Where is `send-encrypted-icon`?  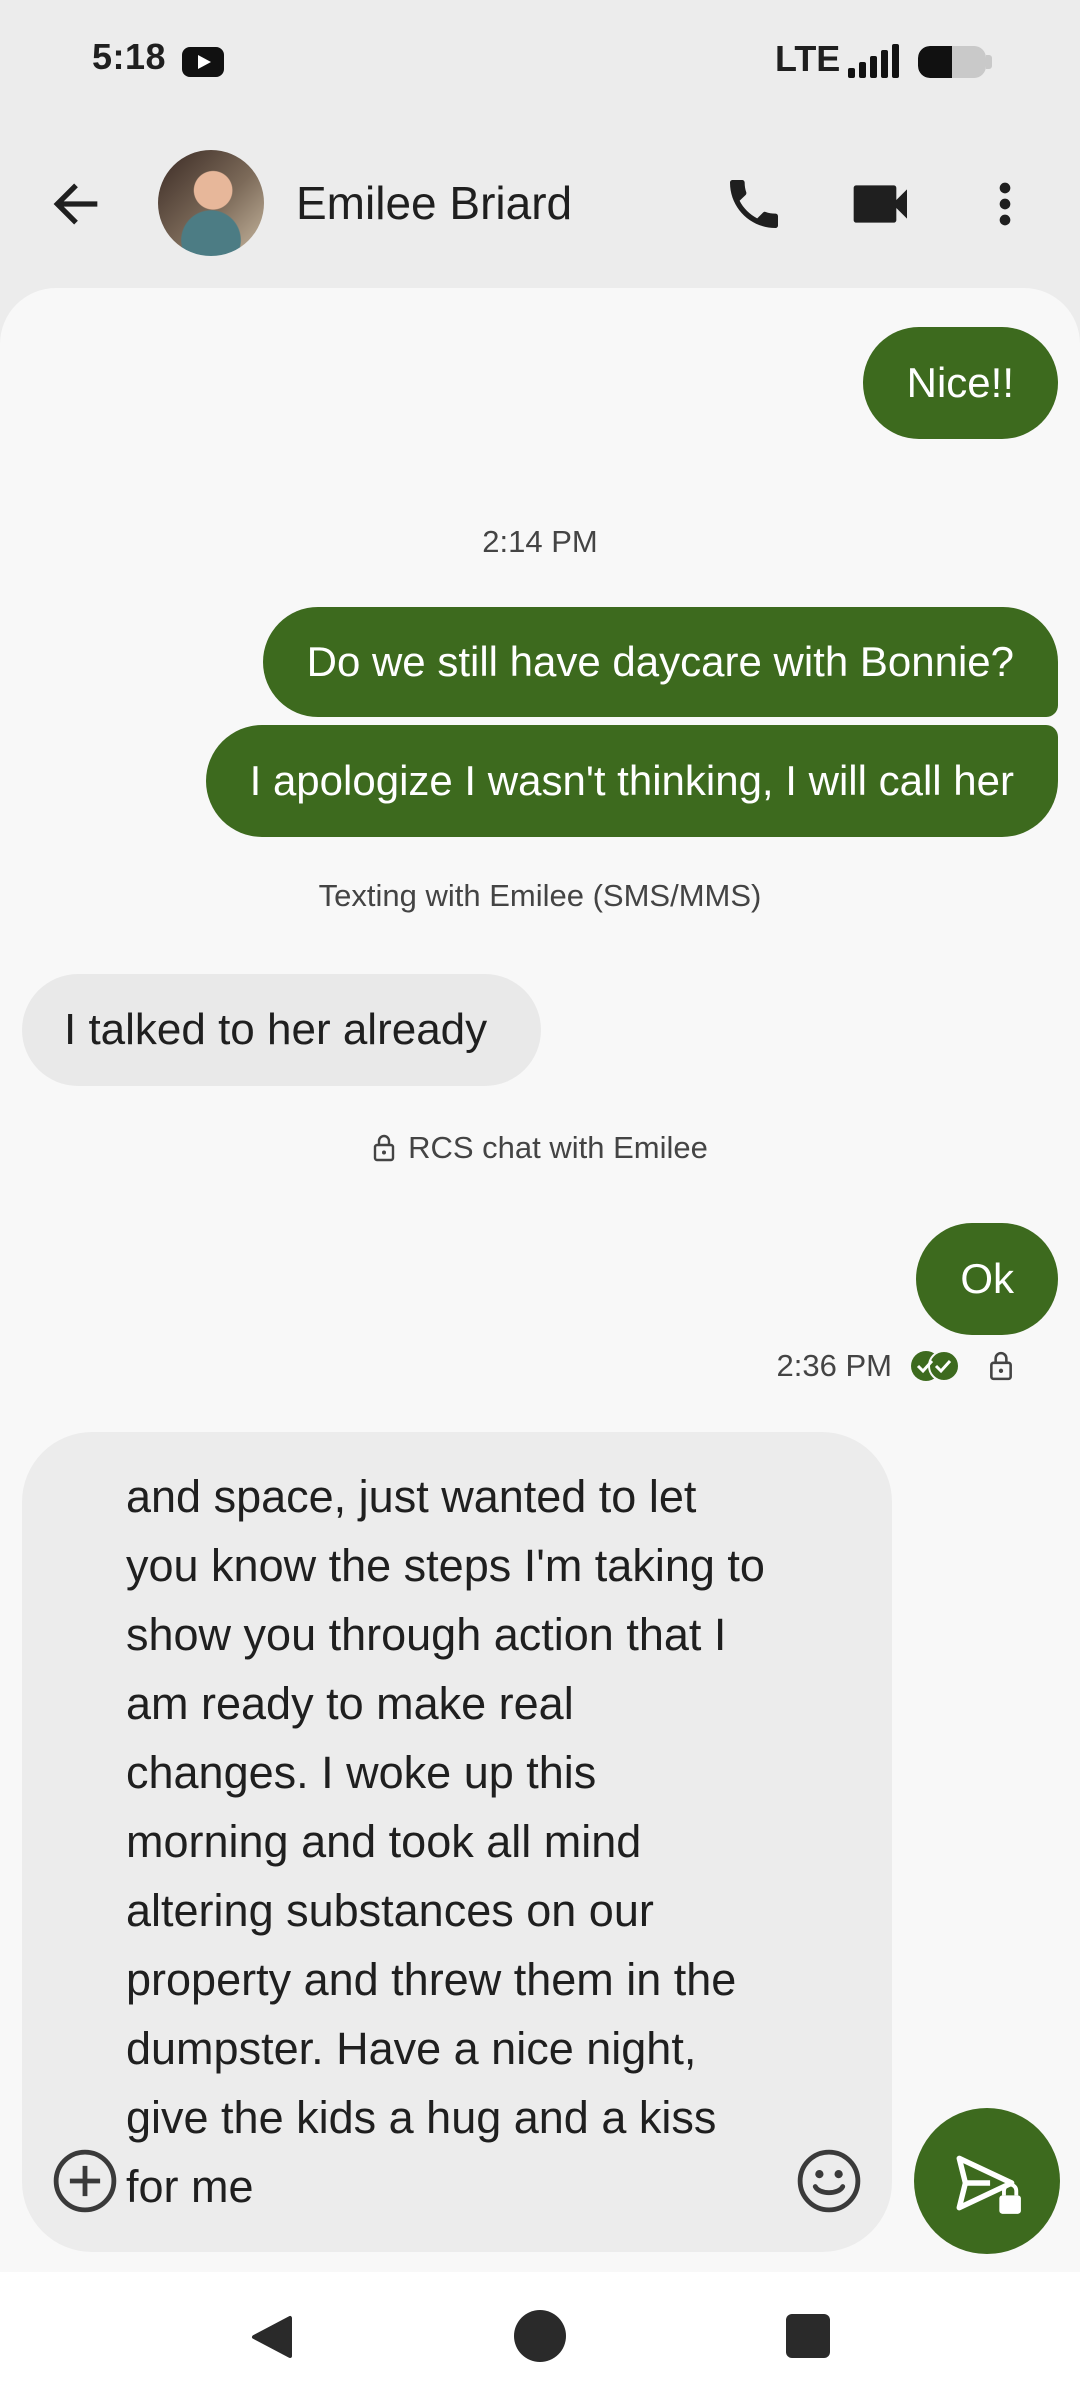 send-encrypted-icon is located at coordinates (988, 2184).